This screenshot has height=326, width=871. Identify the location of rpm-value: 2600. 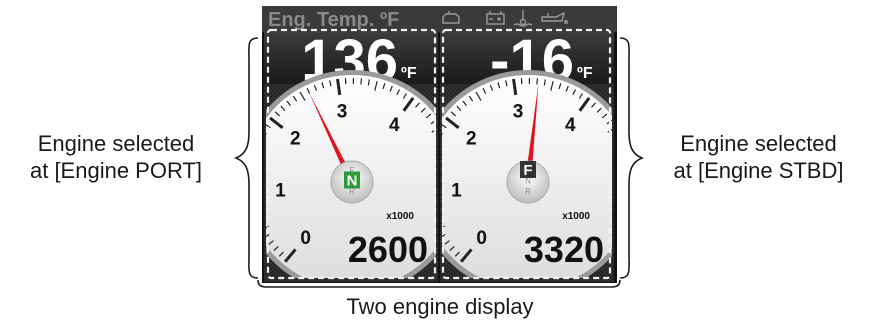
(388, 249).